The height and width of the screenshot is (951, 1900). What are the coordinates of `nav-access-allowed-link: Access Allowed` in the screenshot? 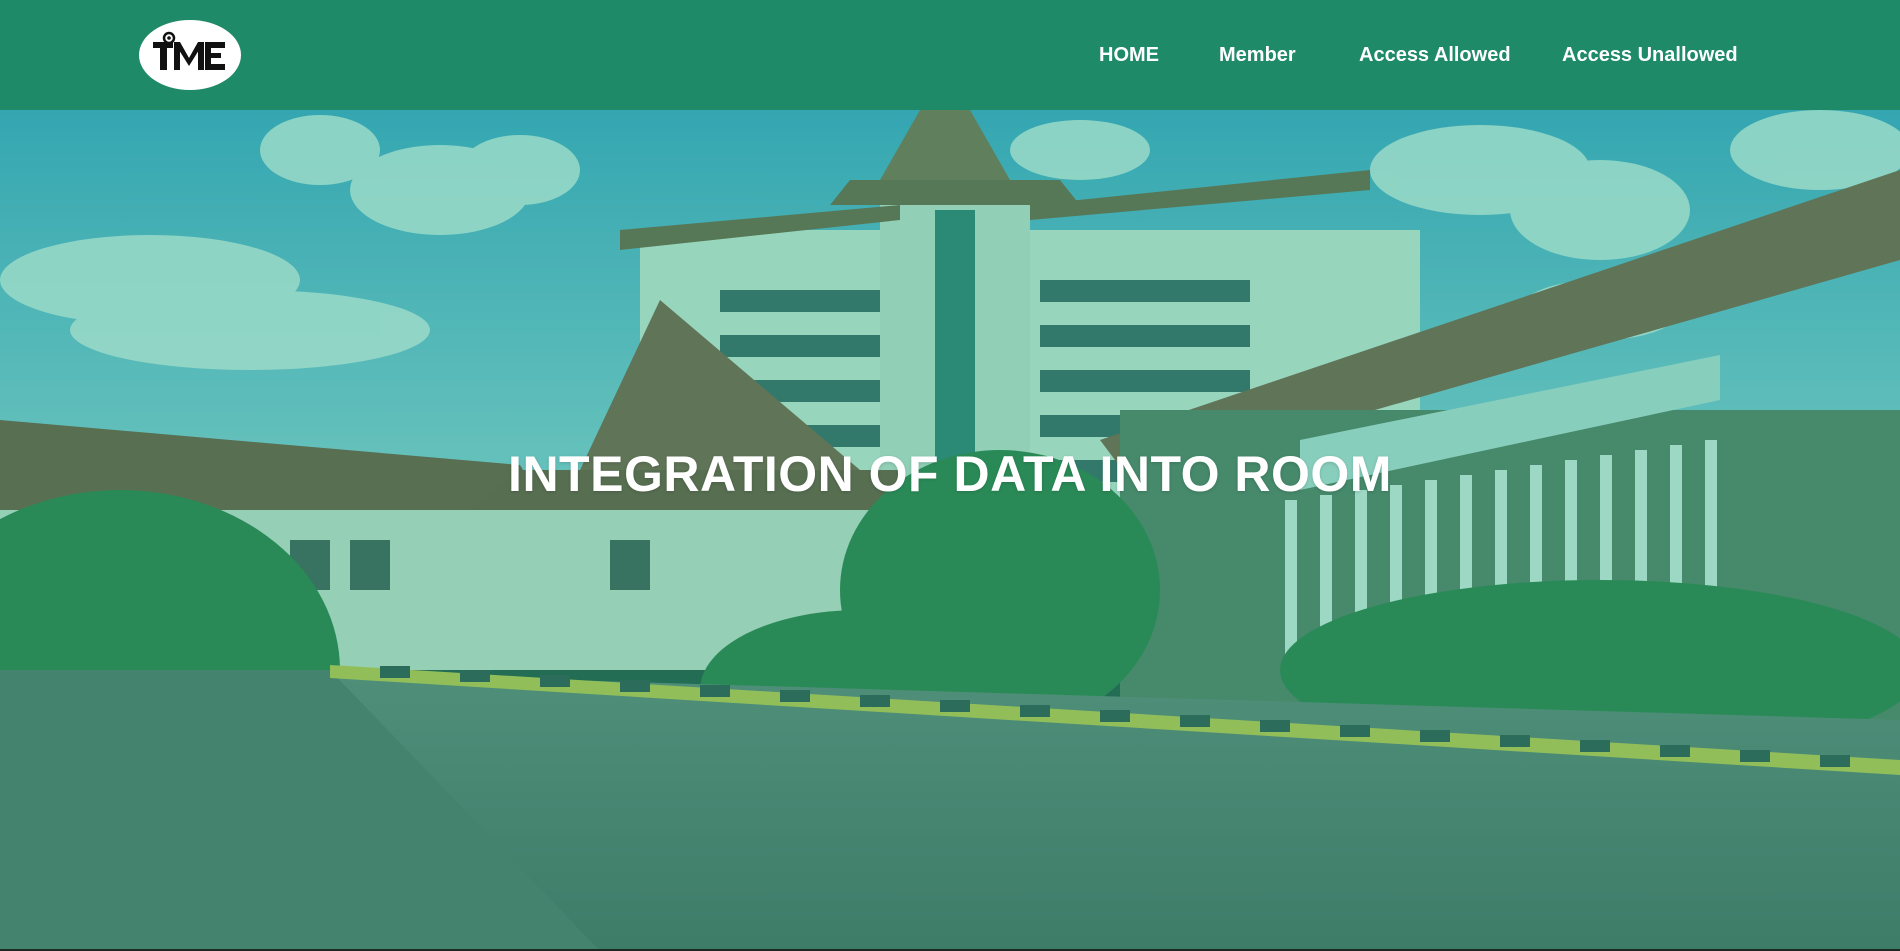 It's located at (1435, 55).